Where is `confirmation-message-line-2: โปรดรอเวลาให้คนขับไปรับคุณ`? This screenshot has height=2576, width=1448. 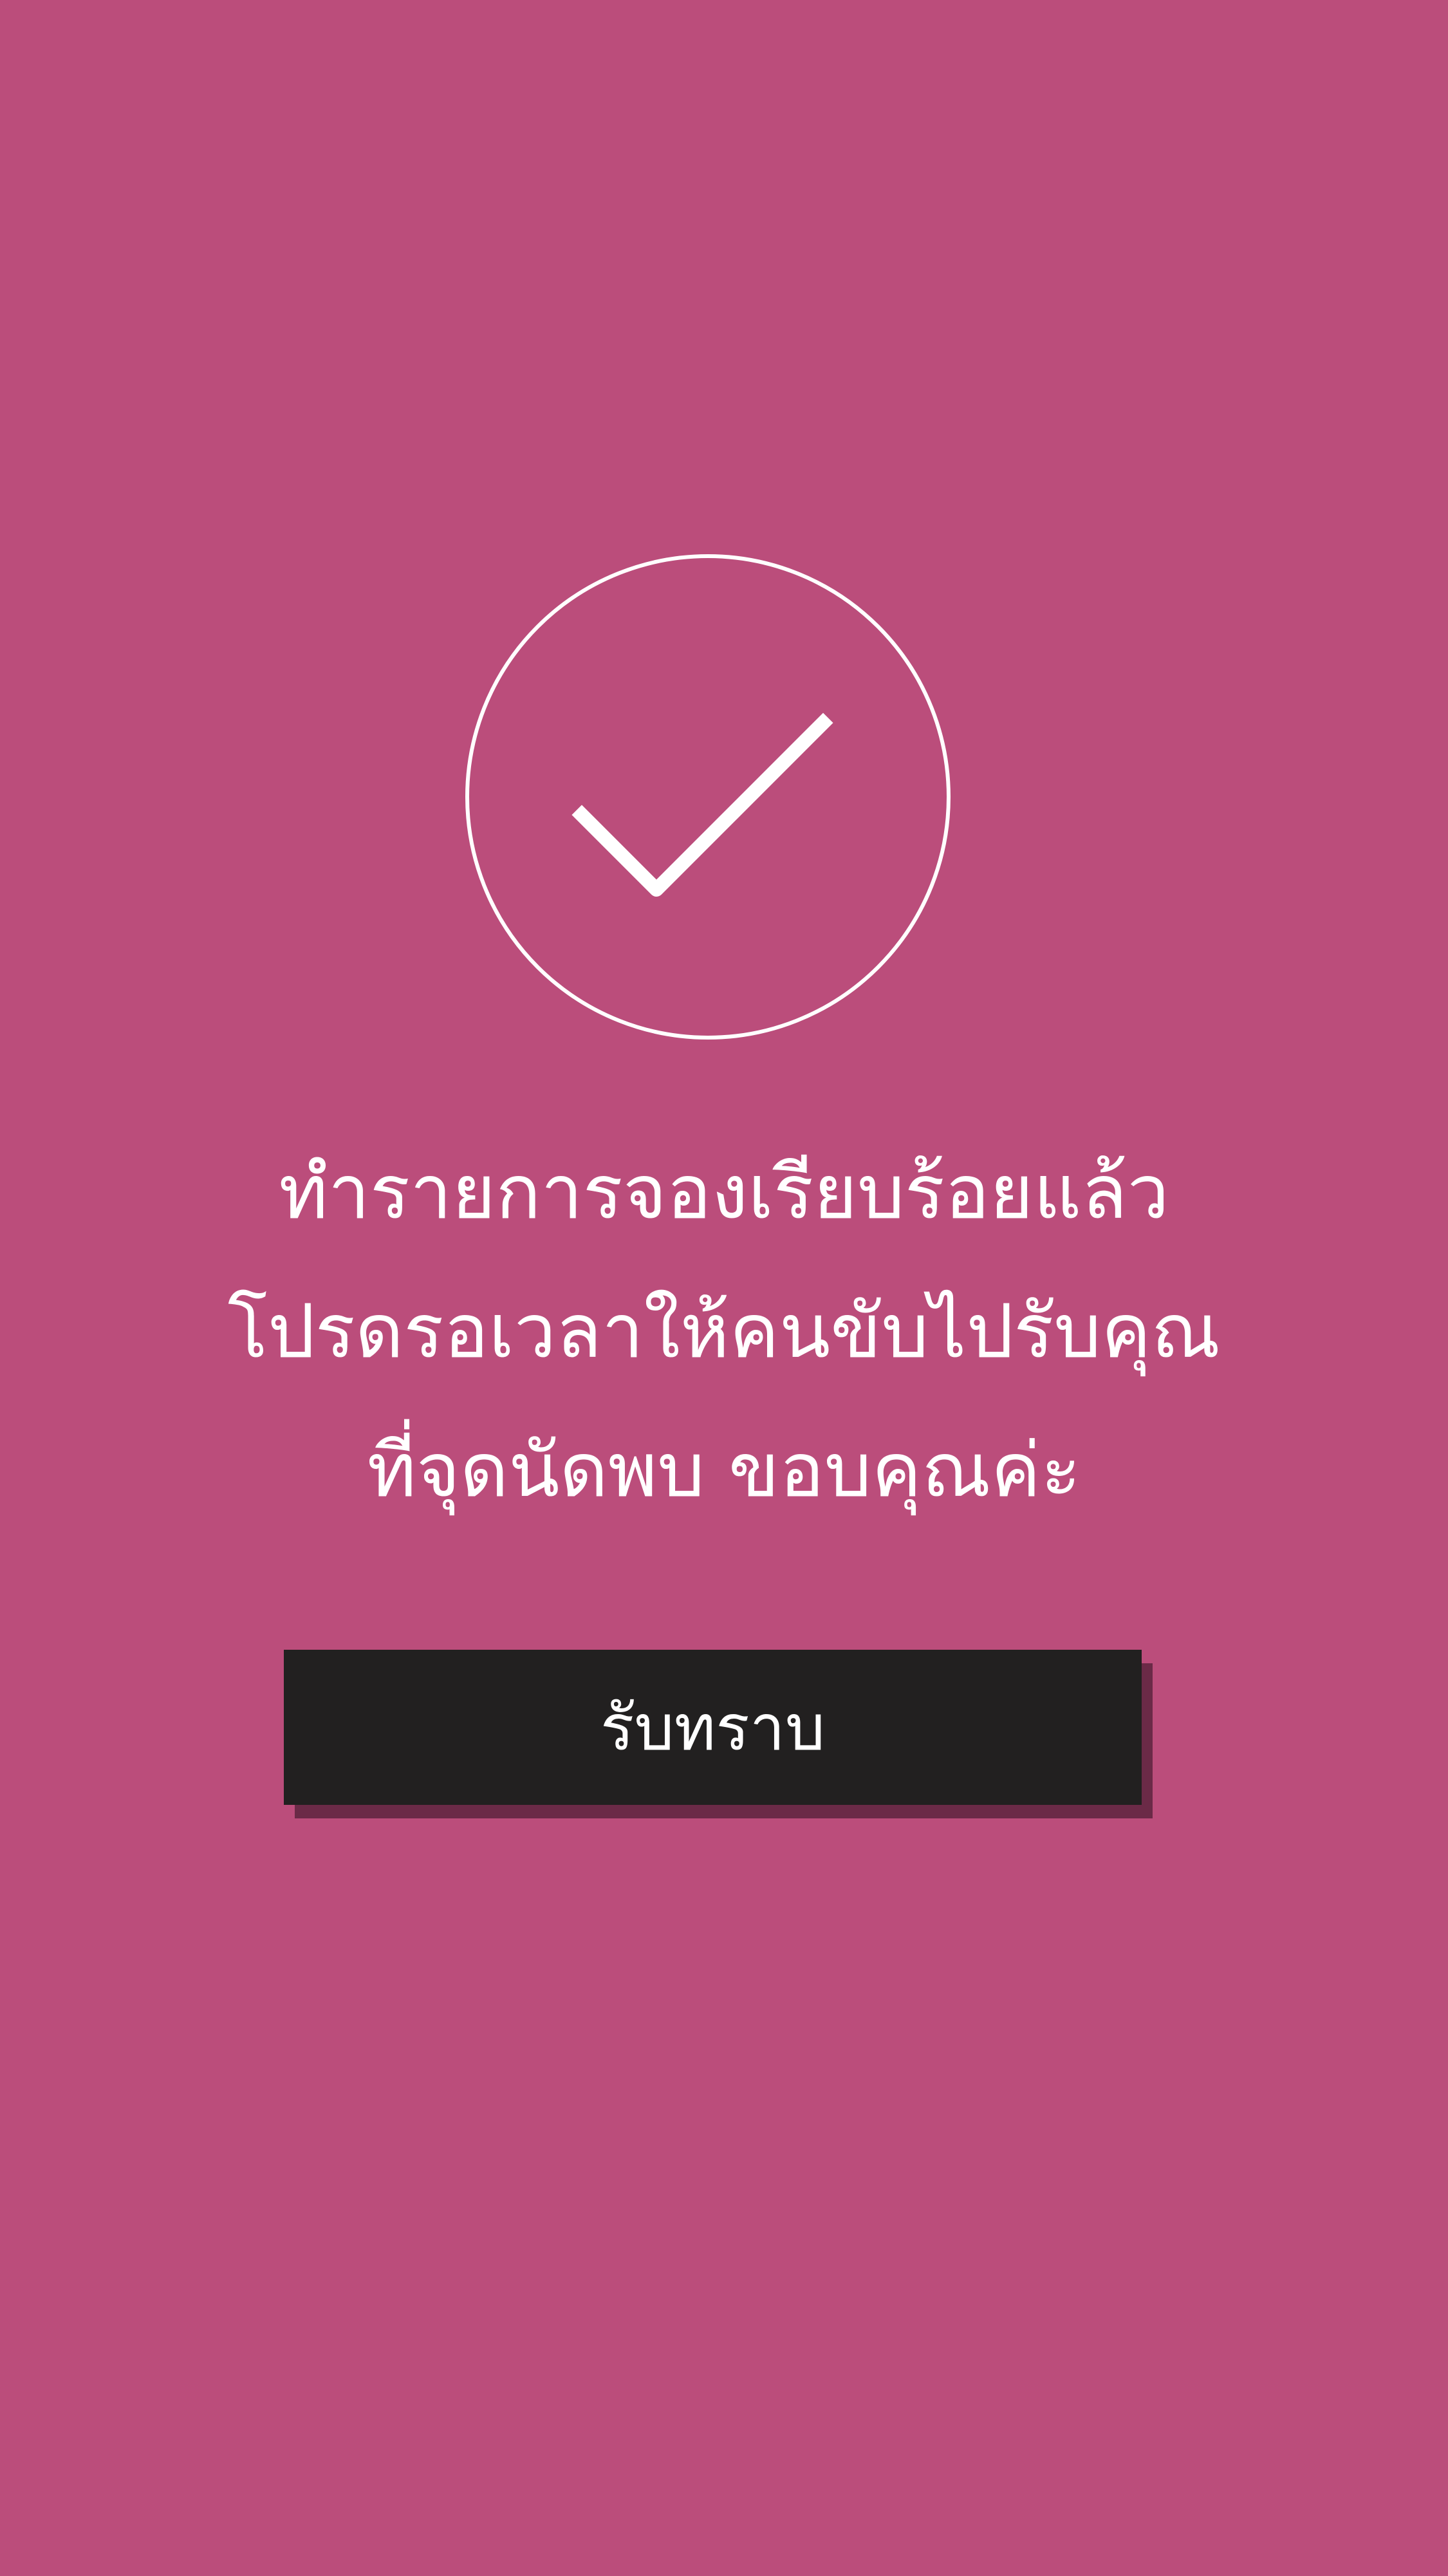 confirmation-message-line-2: โปรดรอเวลาให้คนขับไปรับคุณ is located at coordinates (724, 1331).